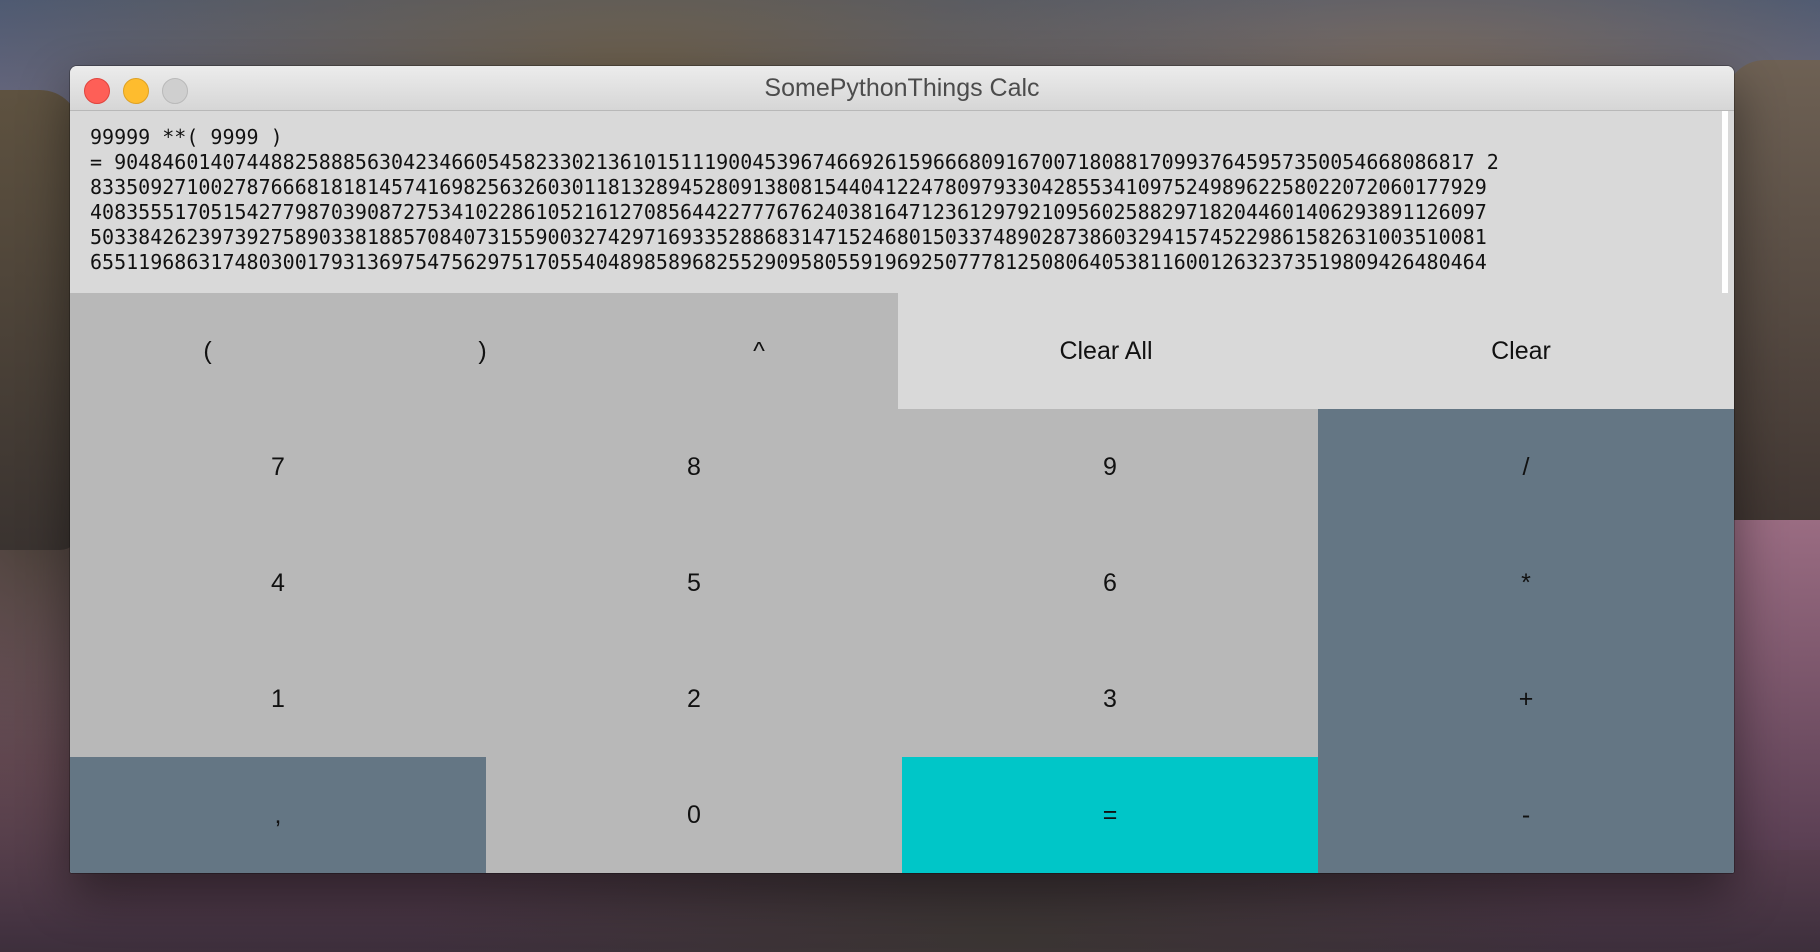 This screenshot has height=952, width=1820. What do you see at coordinates (186, 137) in the screenshot?
I see `display-expression: 99999 **( 9999 )` at bounding box center [186, 137].